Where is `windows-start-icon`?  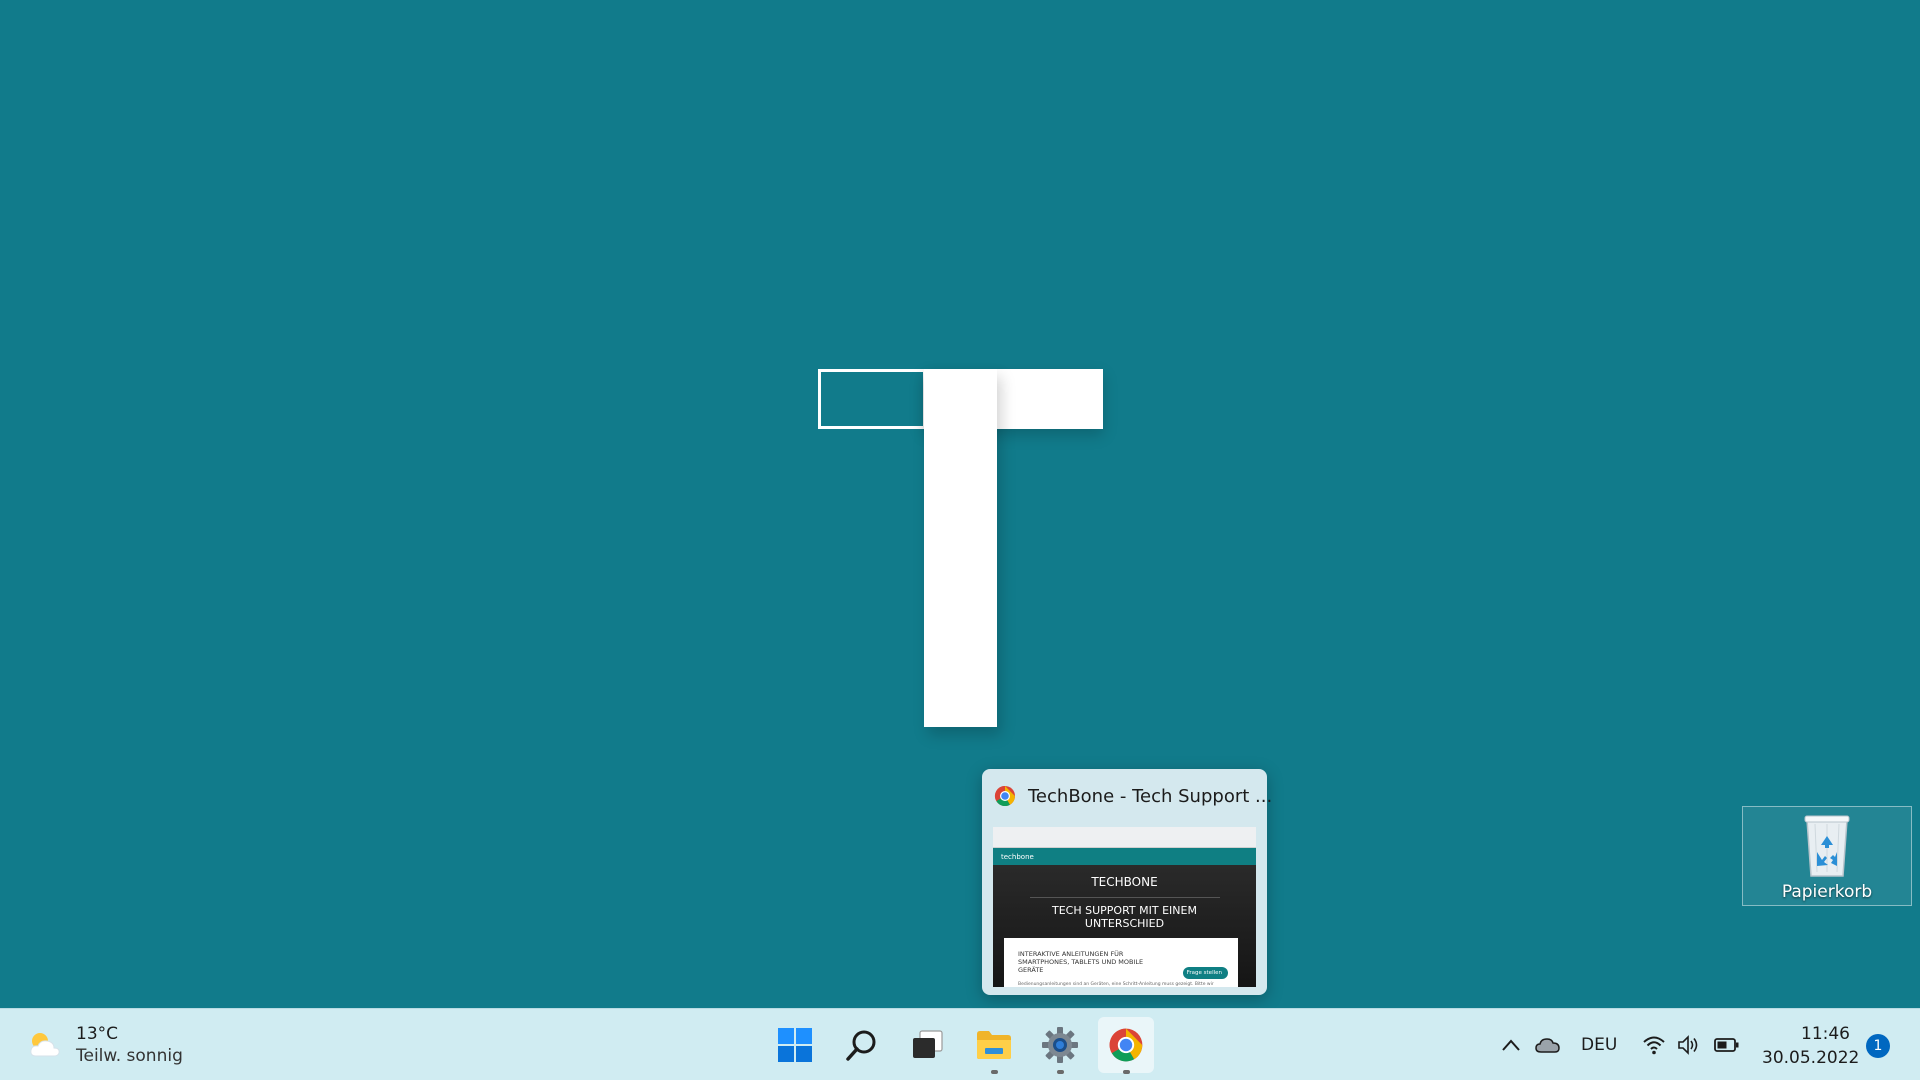 windows-start-icon is located at coordinates (795, 1045).